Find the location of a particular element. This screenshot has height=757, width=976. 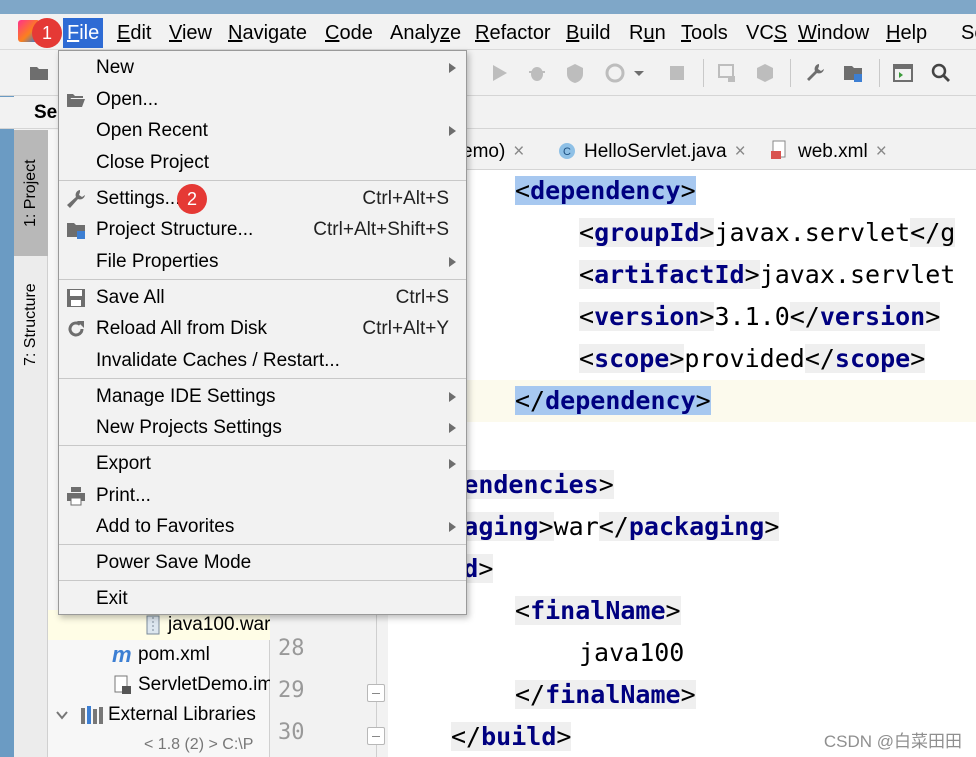

menu-code: Code is located at coordinates (349, 33).